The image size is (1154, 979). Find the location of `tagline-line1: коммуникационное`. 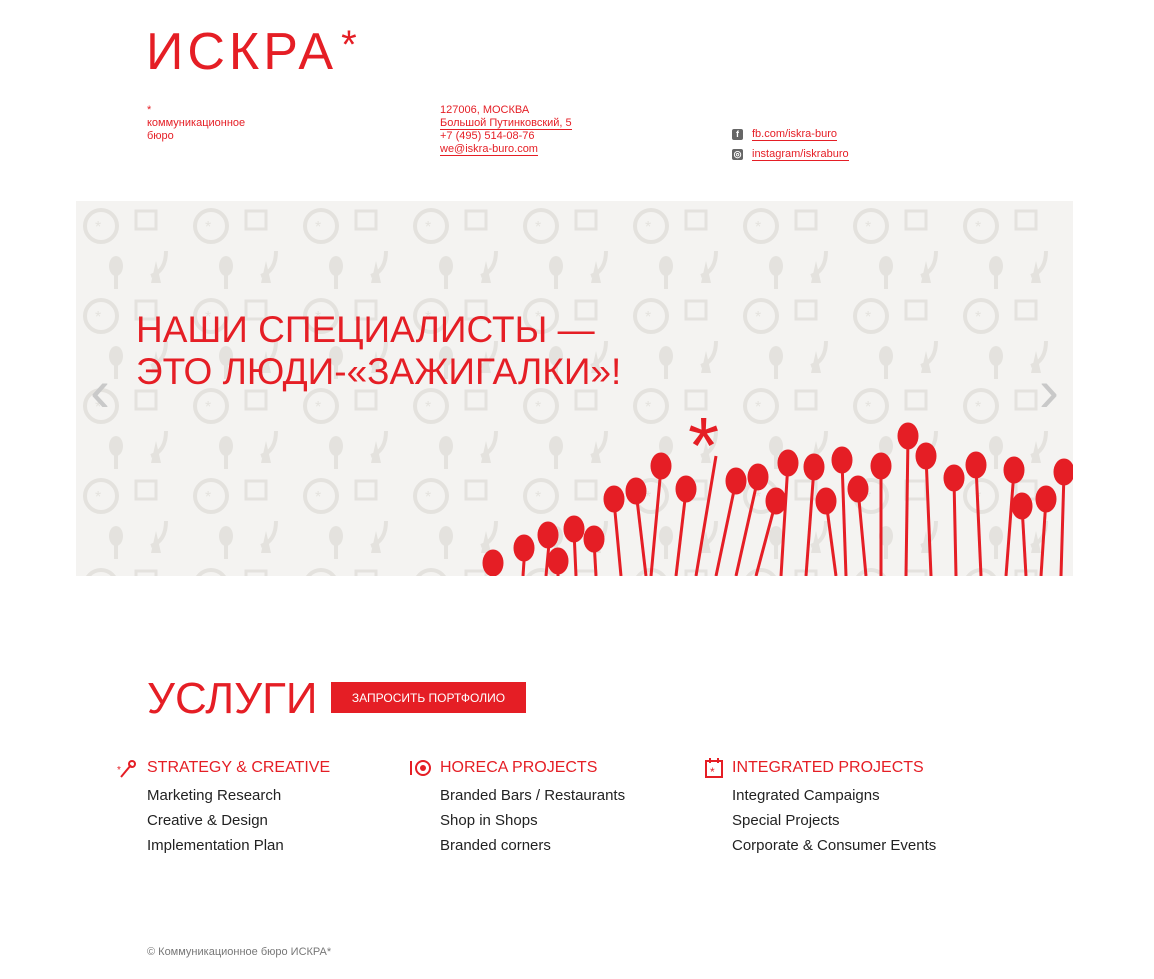

tagline-line1: коммуникационное is located at coordinates (196, 123).